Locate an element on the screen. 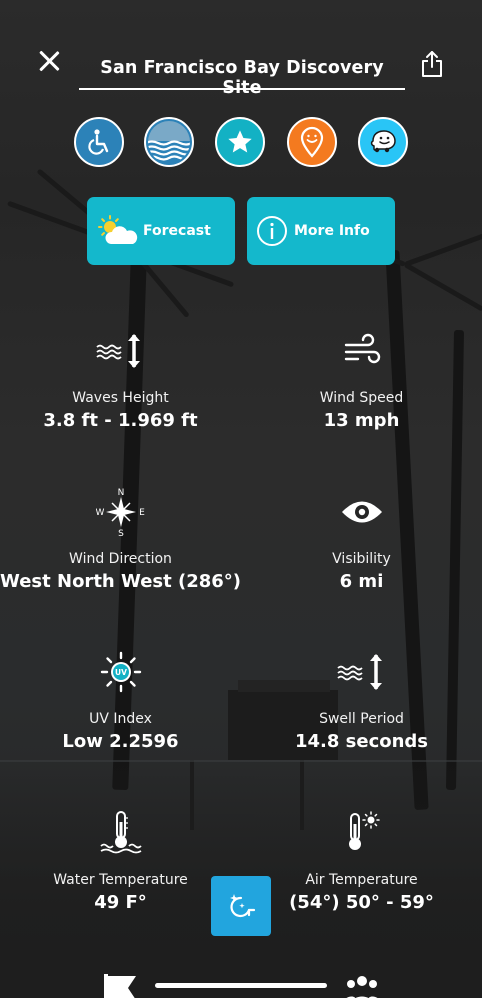  map-pin-icon is located at coordinates (312, 142).